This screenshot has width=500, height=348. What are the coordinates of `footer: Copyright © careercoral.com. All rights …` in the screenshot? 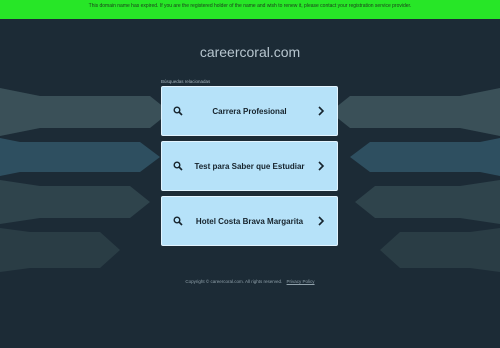 It's located at (250, 281).